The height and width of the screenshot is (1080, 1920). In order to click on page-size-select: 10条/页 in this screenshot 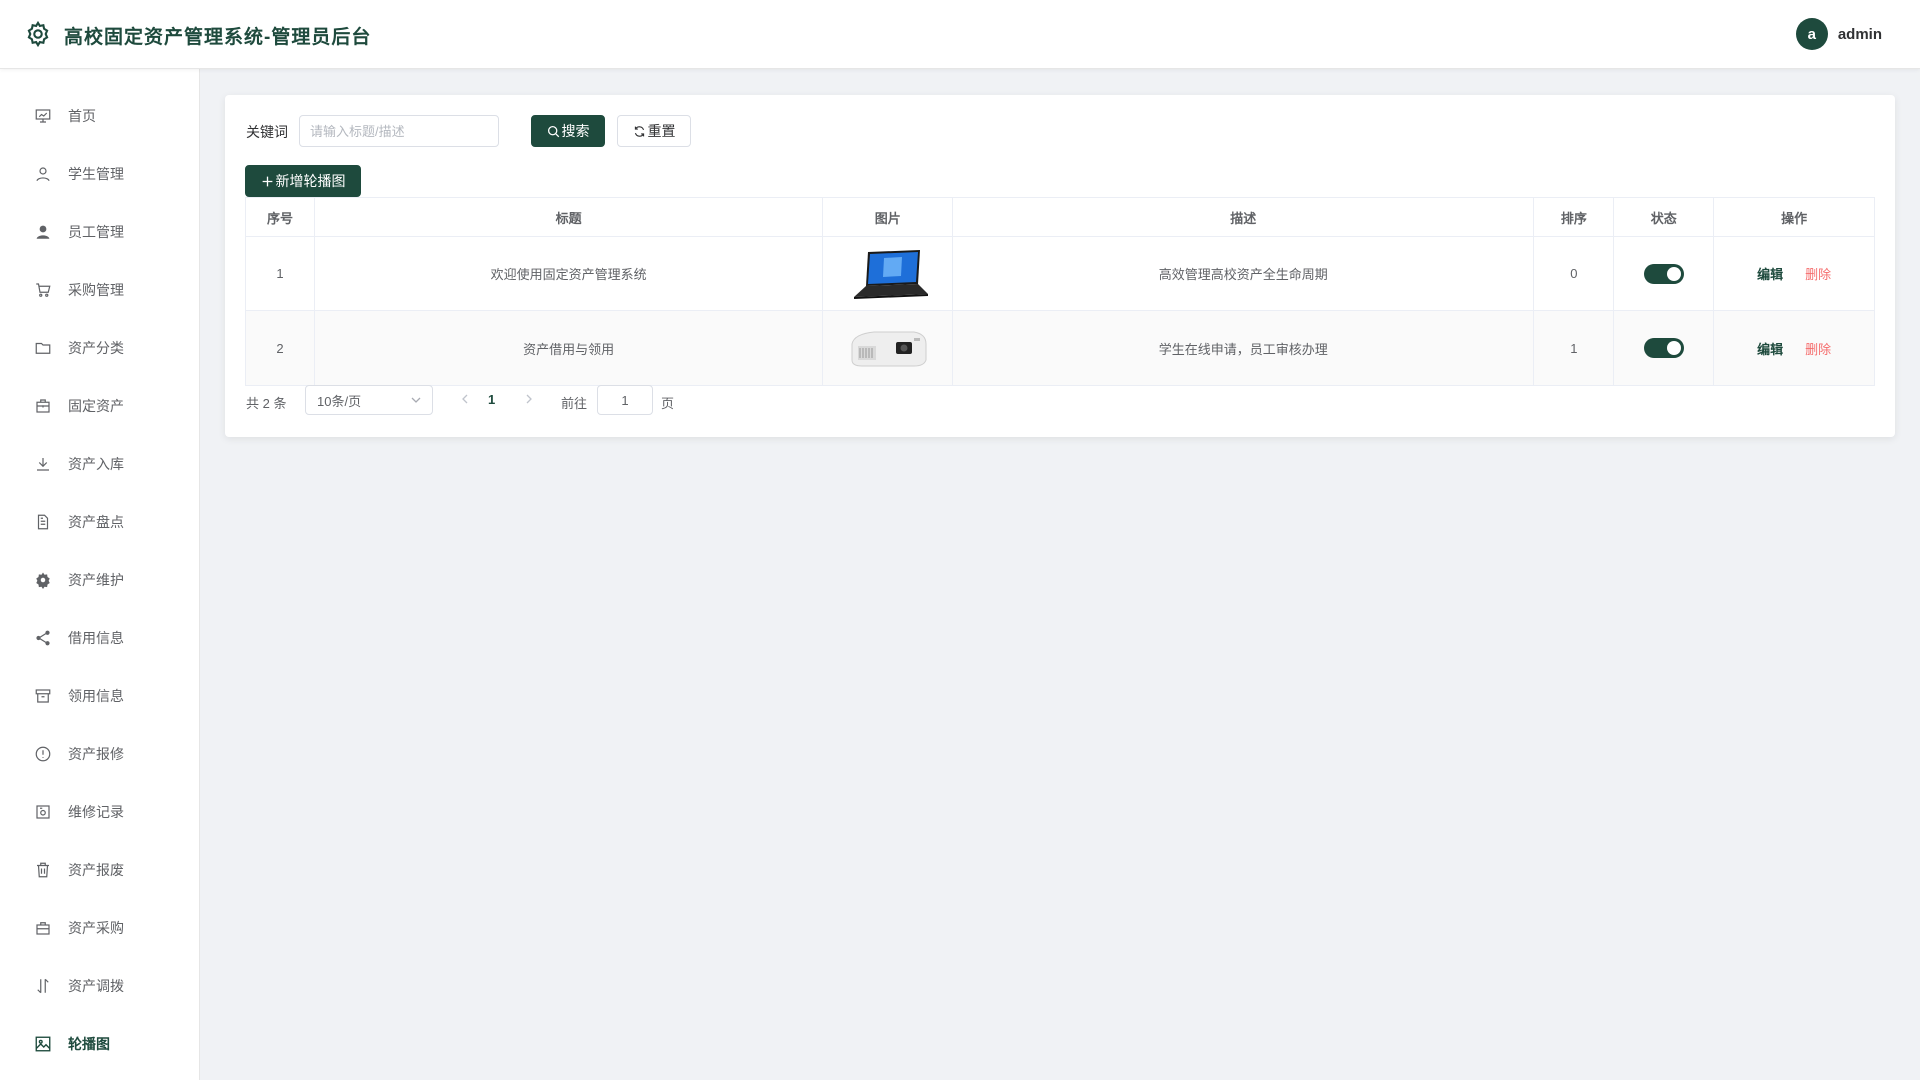, I will do `click(369, 400)`.